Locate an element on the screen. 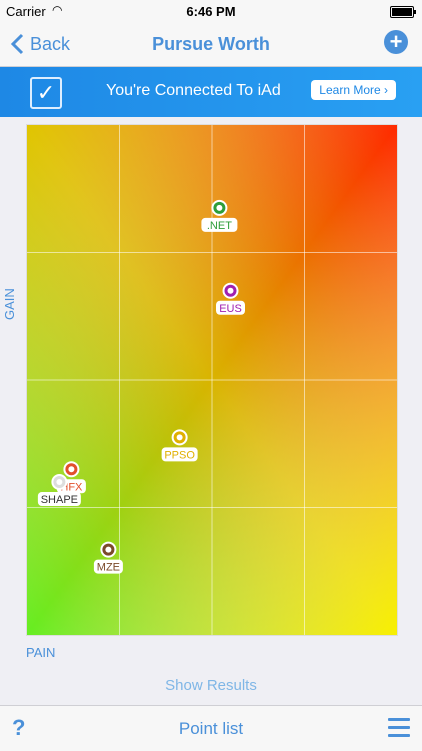 This screenshot has width=422, height=751. back-label: Back is located at coordinates (50, 43).